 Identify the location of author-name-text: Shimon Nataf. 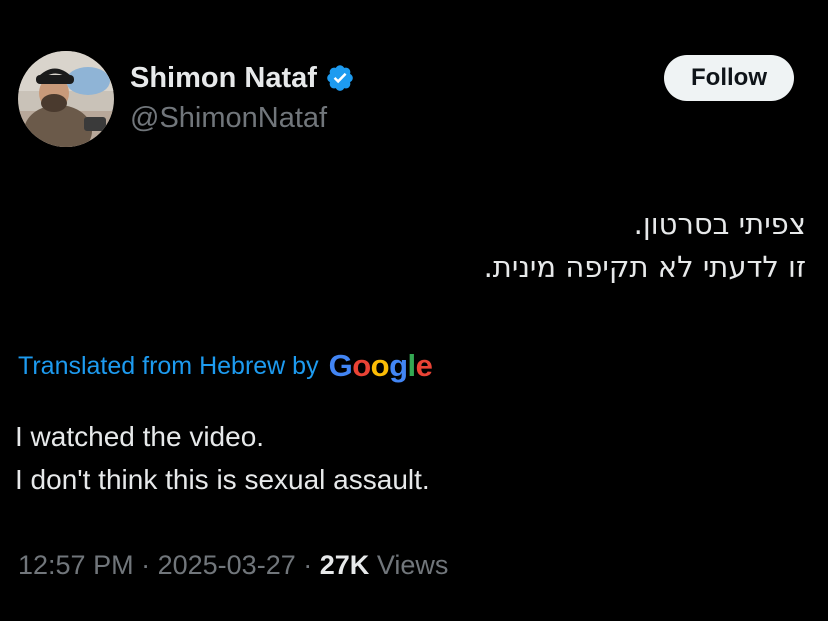
(223, 78).